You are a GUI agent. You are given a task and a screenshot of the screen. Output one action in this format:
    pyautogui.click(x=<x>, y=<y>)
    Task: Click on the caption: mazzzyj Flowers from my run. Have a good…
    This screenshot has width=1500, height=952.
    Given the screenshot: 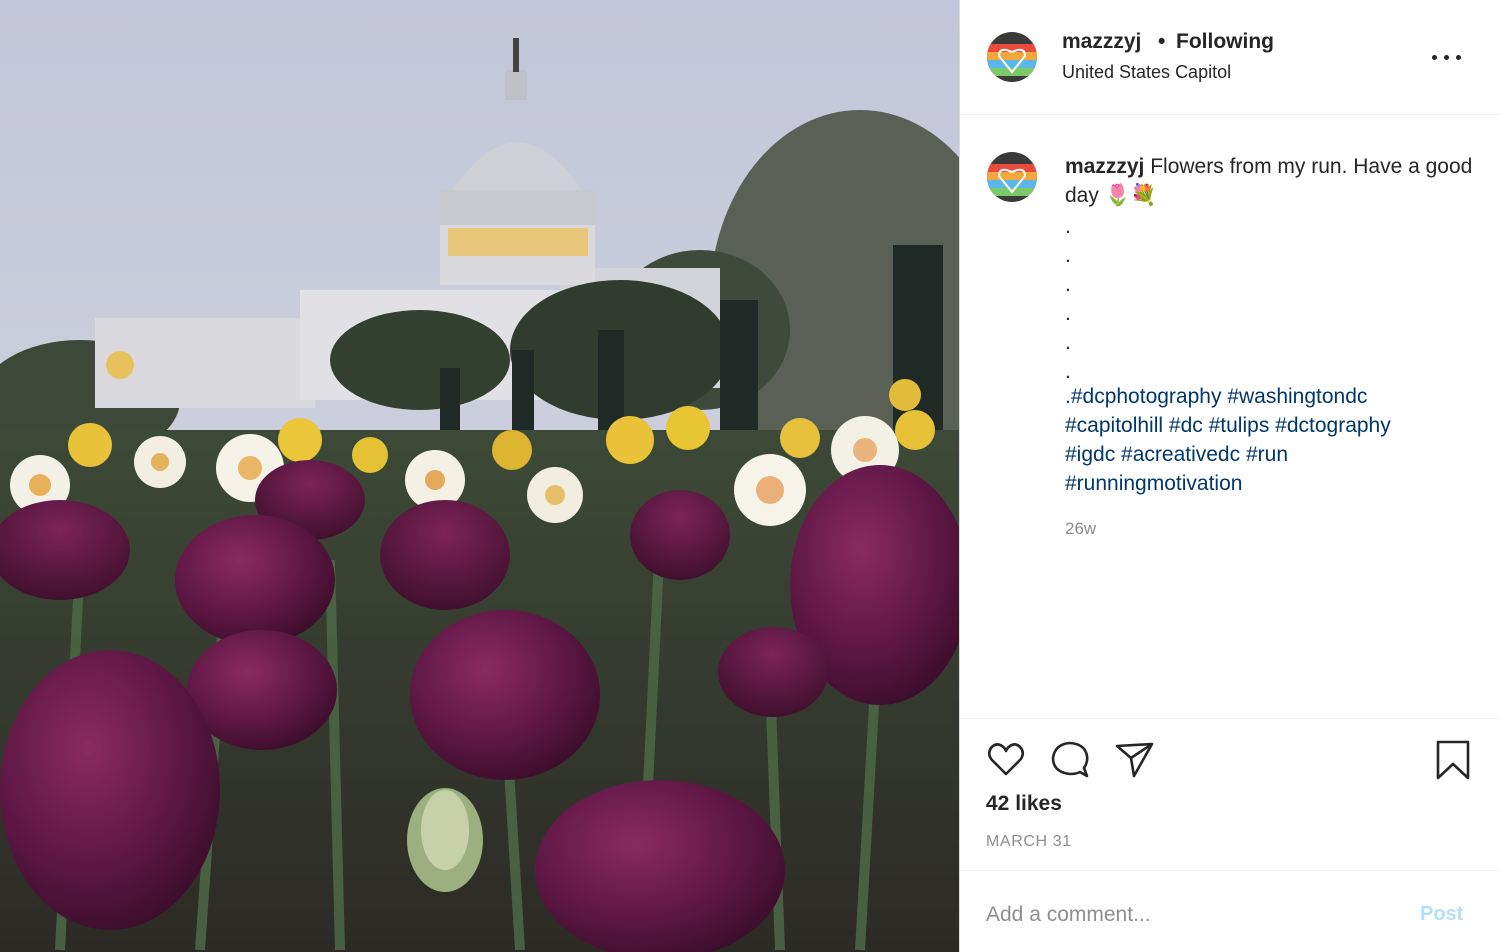 What is the action you would take?
    pyautogui.click(x=1270, y=181)
    